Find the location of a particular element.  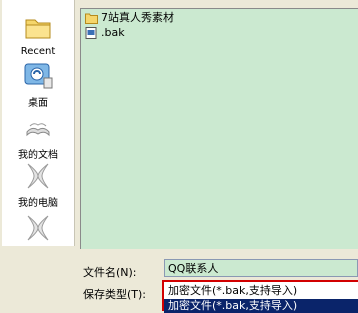

desktop-icon is located at coordinates (38, 76).